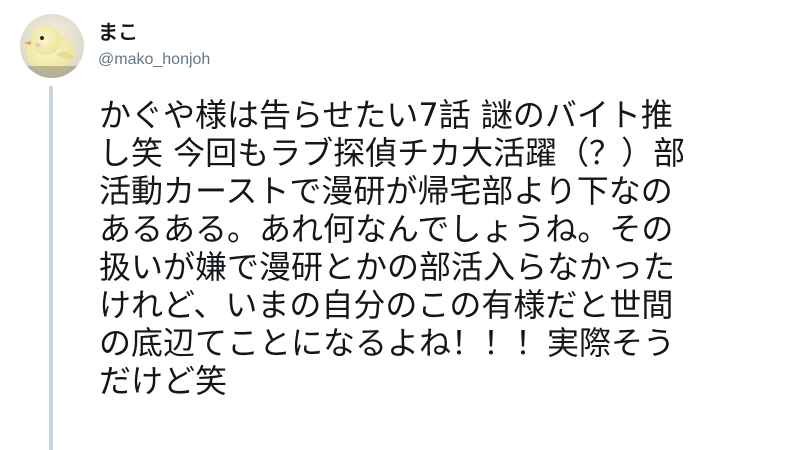  I want to click on avatar, so click(52, 46).